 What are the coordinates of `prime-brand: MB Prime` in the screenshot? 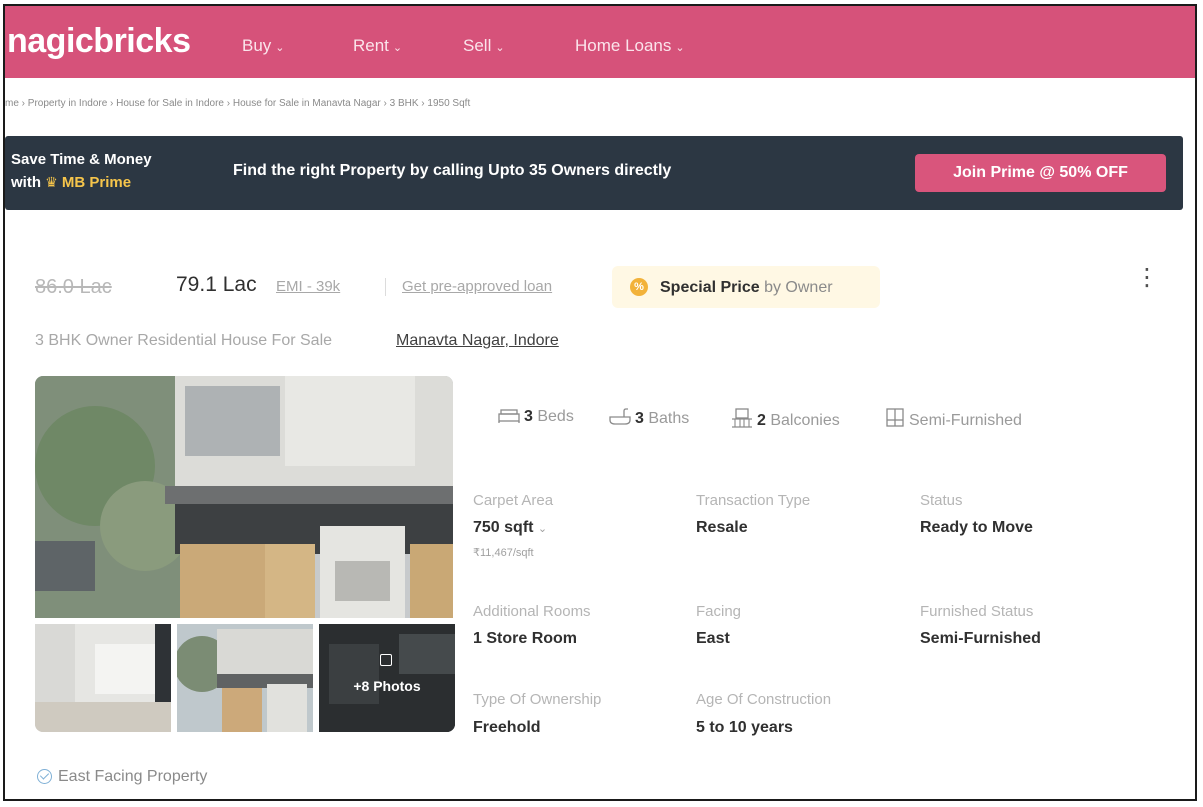 It's located at (96, 182).